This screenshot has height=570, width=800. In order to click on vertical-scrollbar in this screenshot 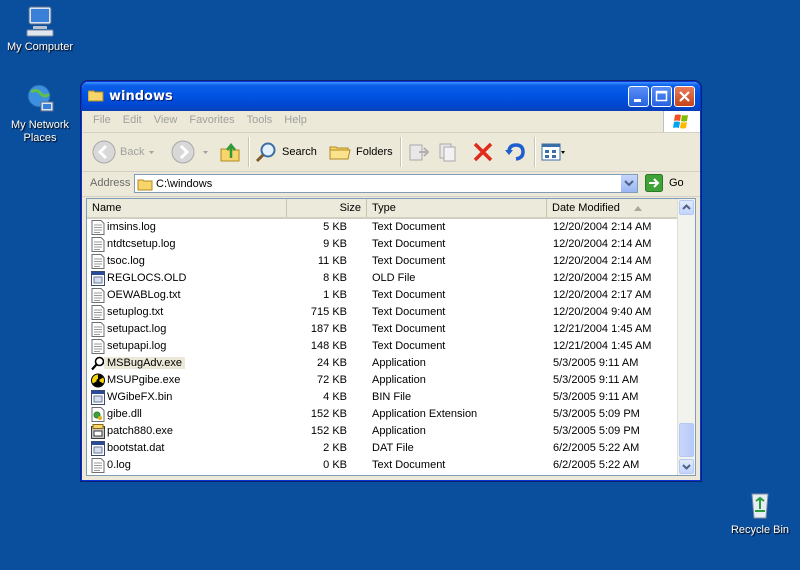, I will do `click(686, 337)`.